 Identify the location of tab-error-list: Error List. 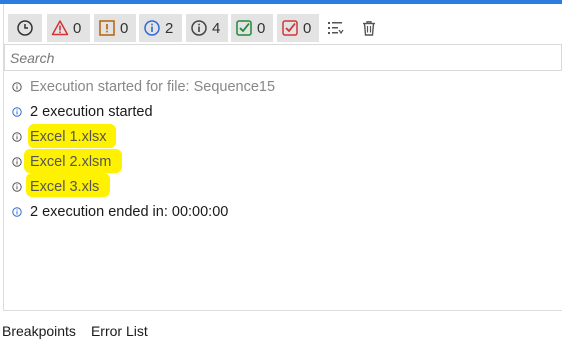
(119, 331).